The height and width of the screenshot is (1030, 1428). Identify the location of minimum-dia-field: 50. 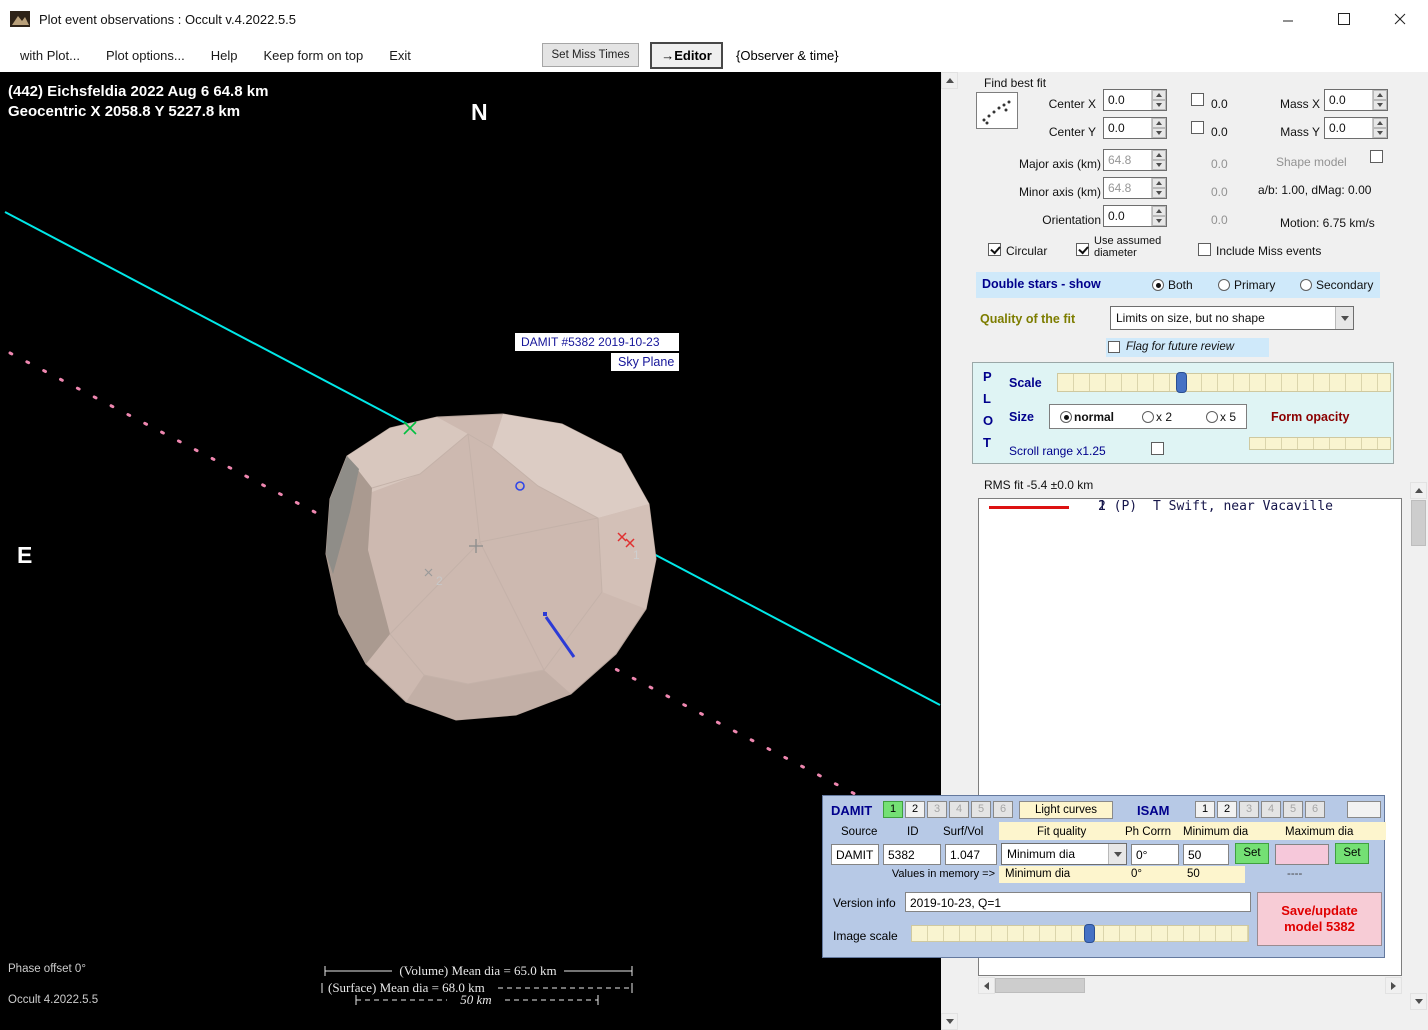
(1206, 854).